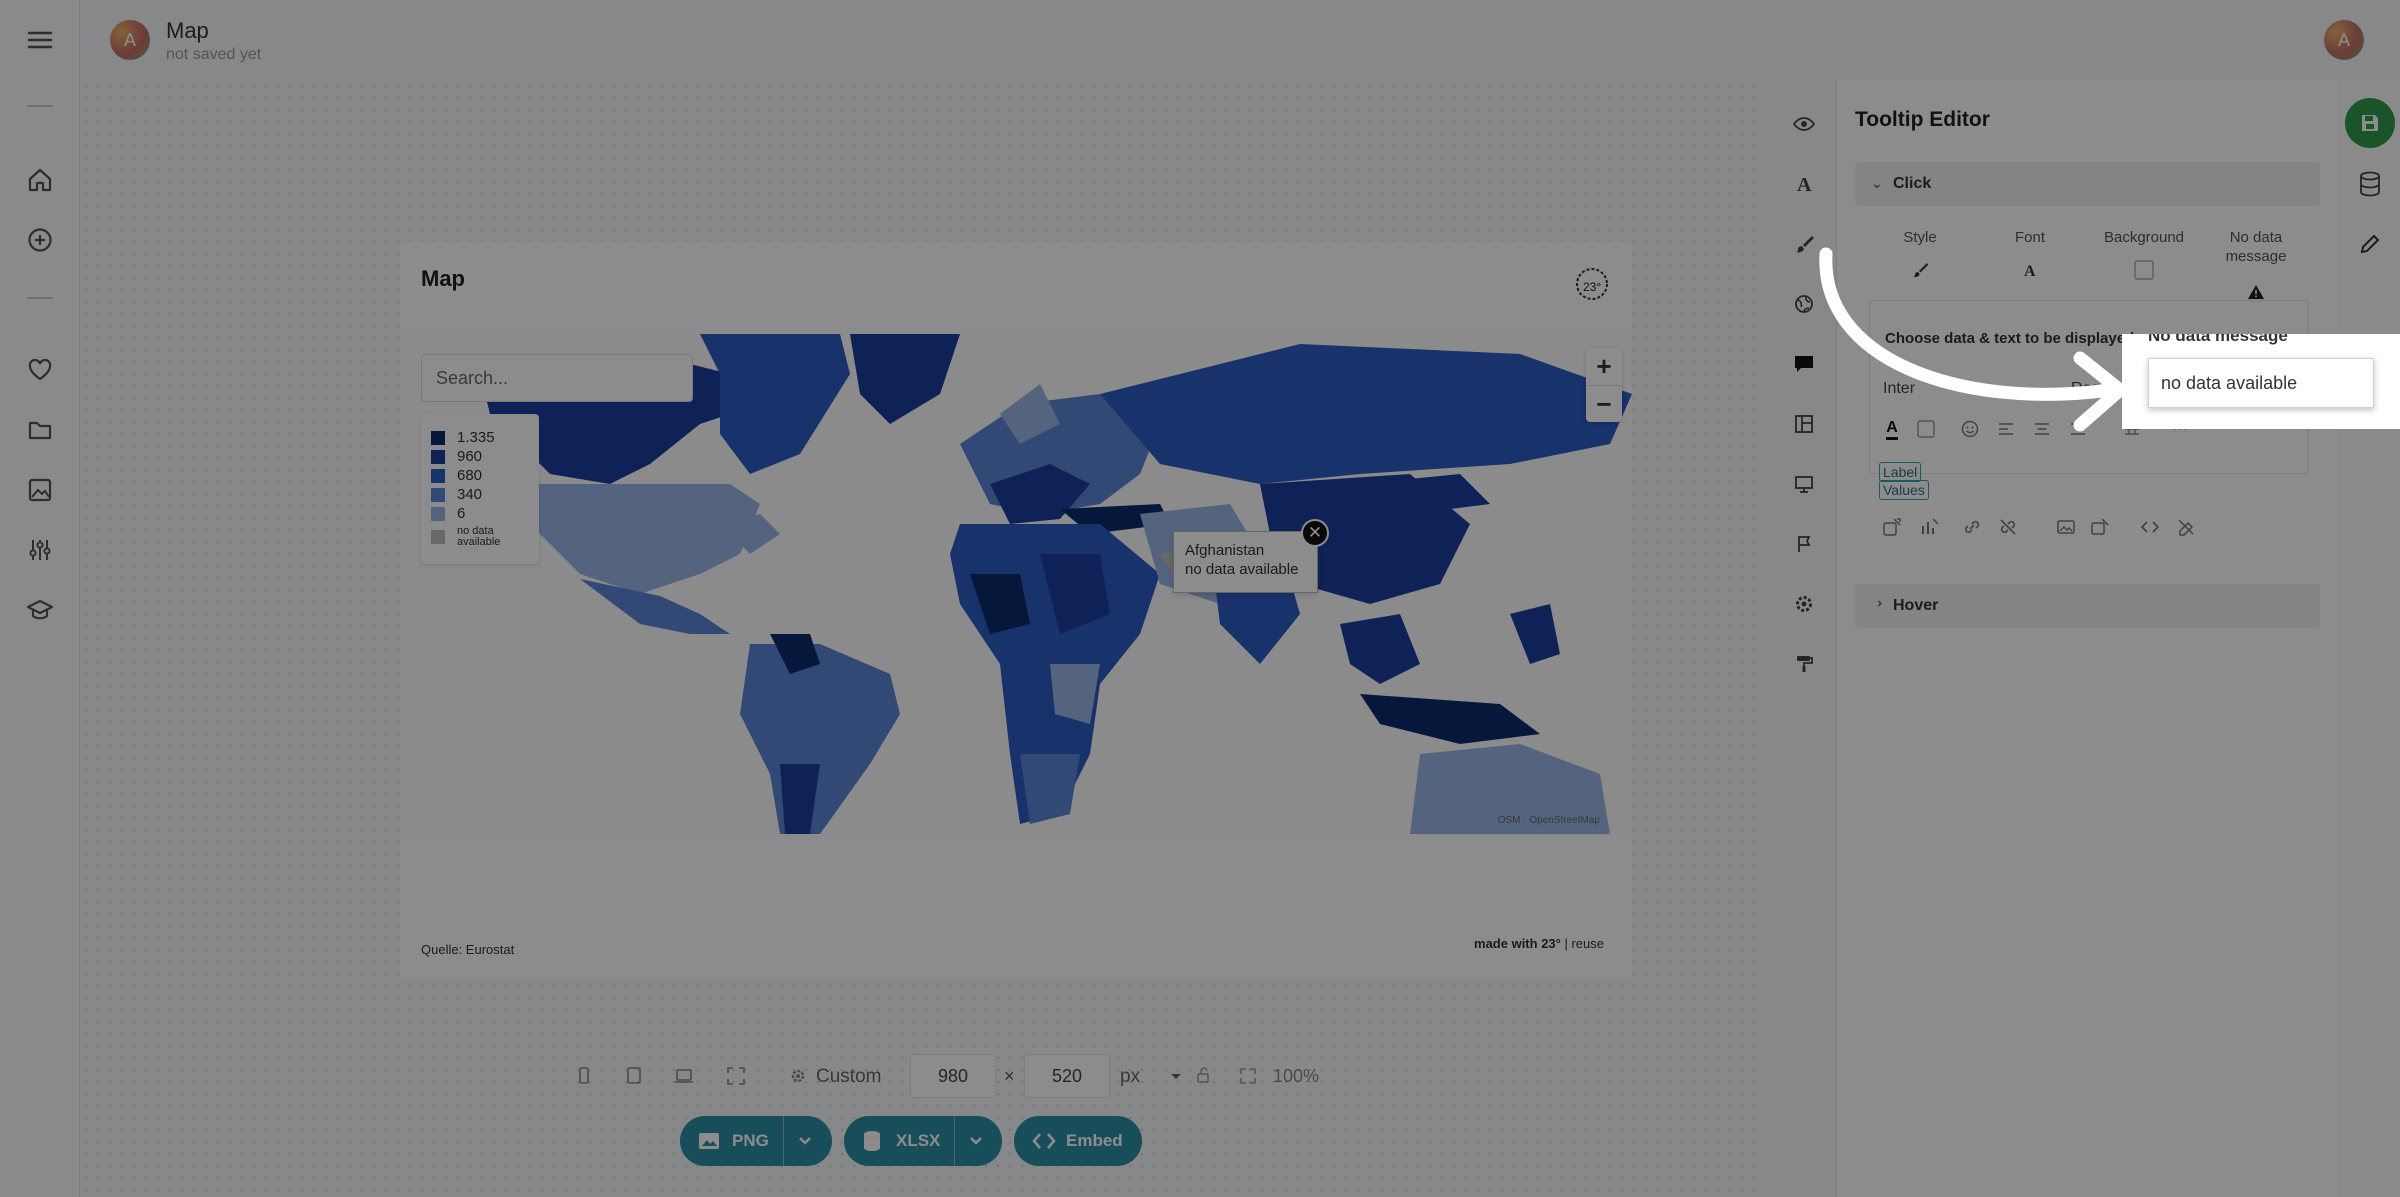 The width and height of the screenshot is (2400, 1197). What do you see at coordinates (187, 31) in the screenshot?
I see `document-title: Map` at bounding box center [187, 31].